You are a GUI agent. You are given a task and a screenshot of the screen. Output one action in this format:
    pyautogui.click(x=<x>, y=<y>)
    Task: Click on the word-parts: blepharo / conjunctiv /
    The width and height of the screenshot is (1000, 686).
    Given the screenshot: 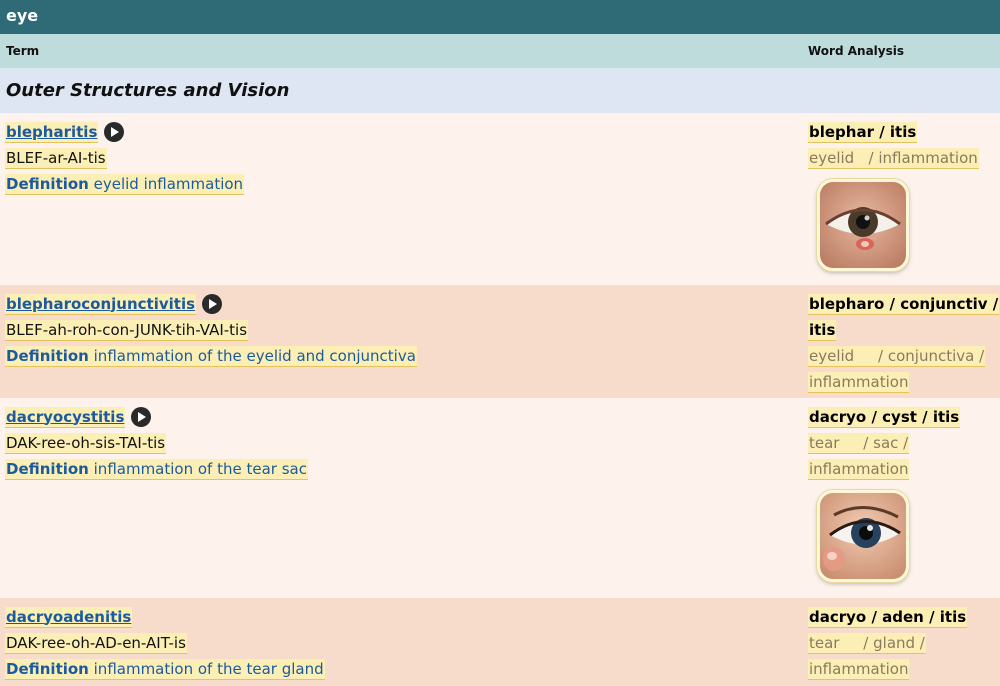 What is the action you would take?
    pyautogui.click(x=904, y=304)
    